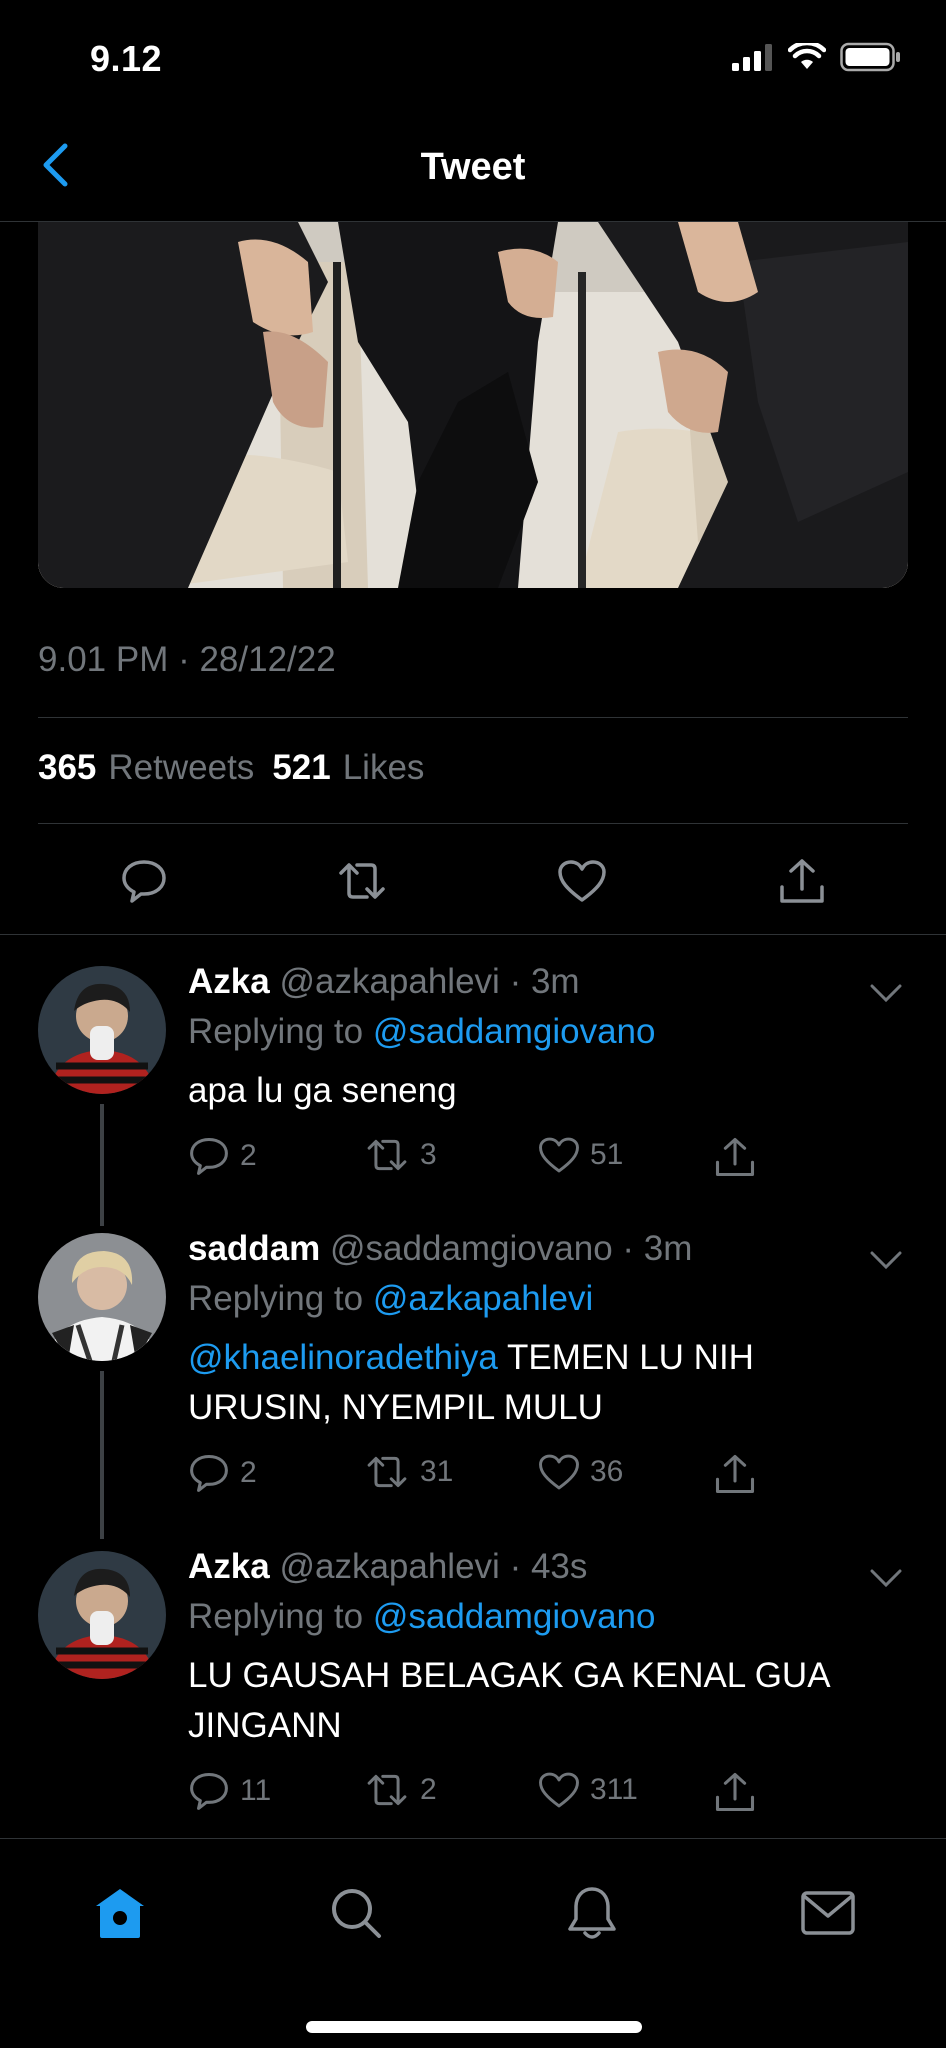  I want to click on reply-button, so click(144, 881).